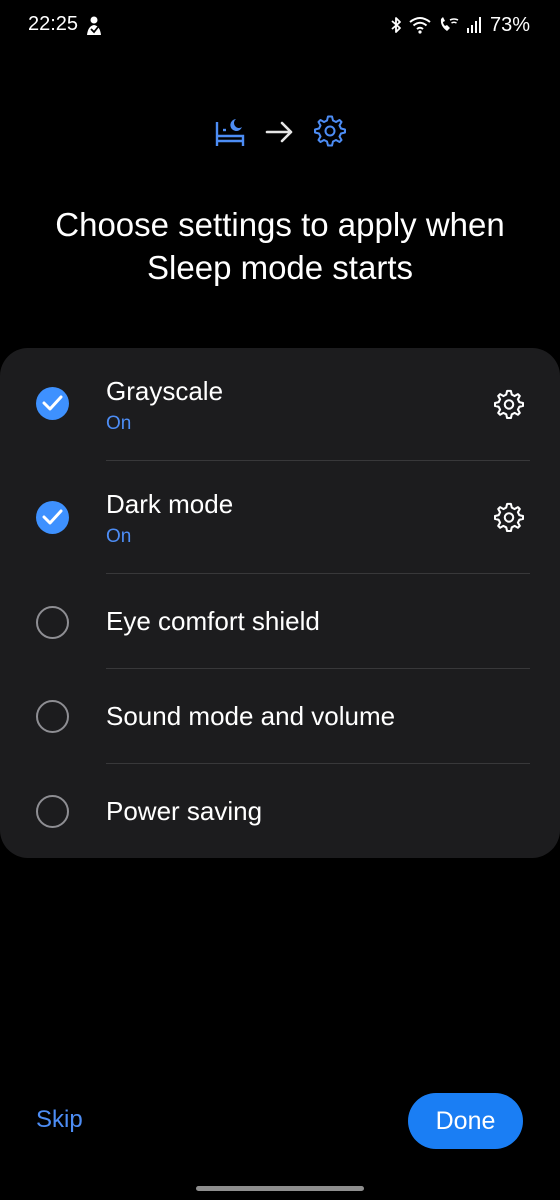 The height and width of the screenshot is (1200, 560). I want to click on settings-item-eye-comfort-shield: Eye comfort shield, so click(280, 621).